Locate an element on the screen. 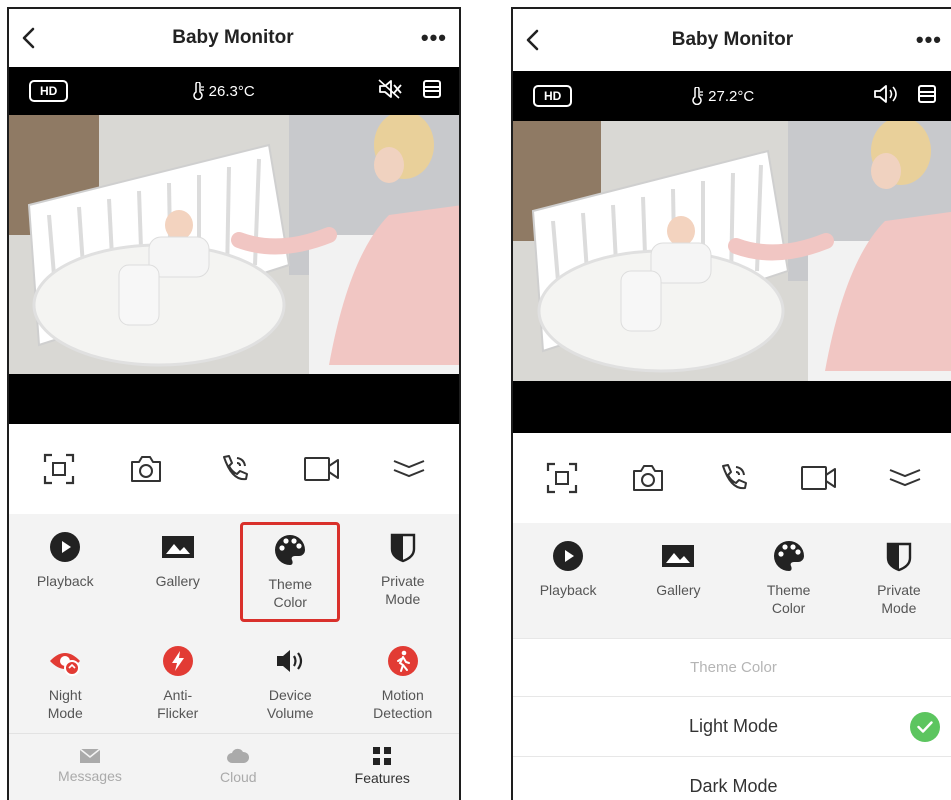  nav-messages: Messages is located at coordinates (90, 765).